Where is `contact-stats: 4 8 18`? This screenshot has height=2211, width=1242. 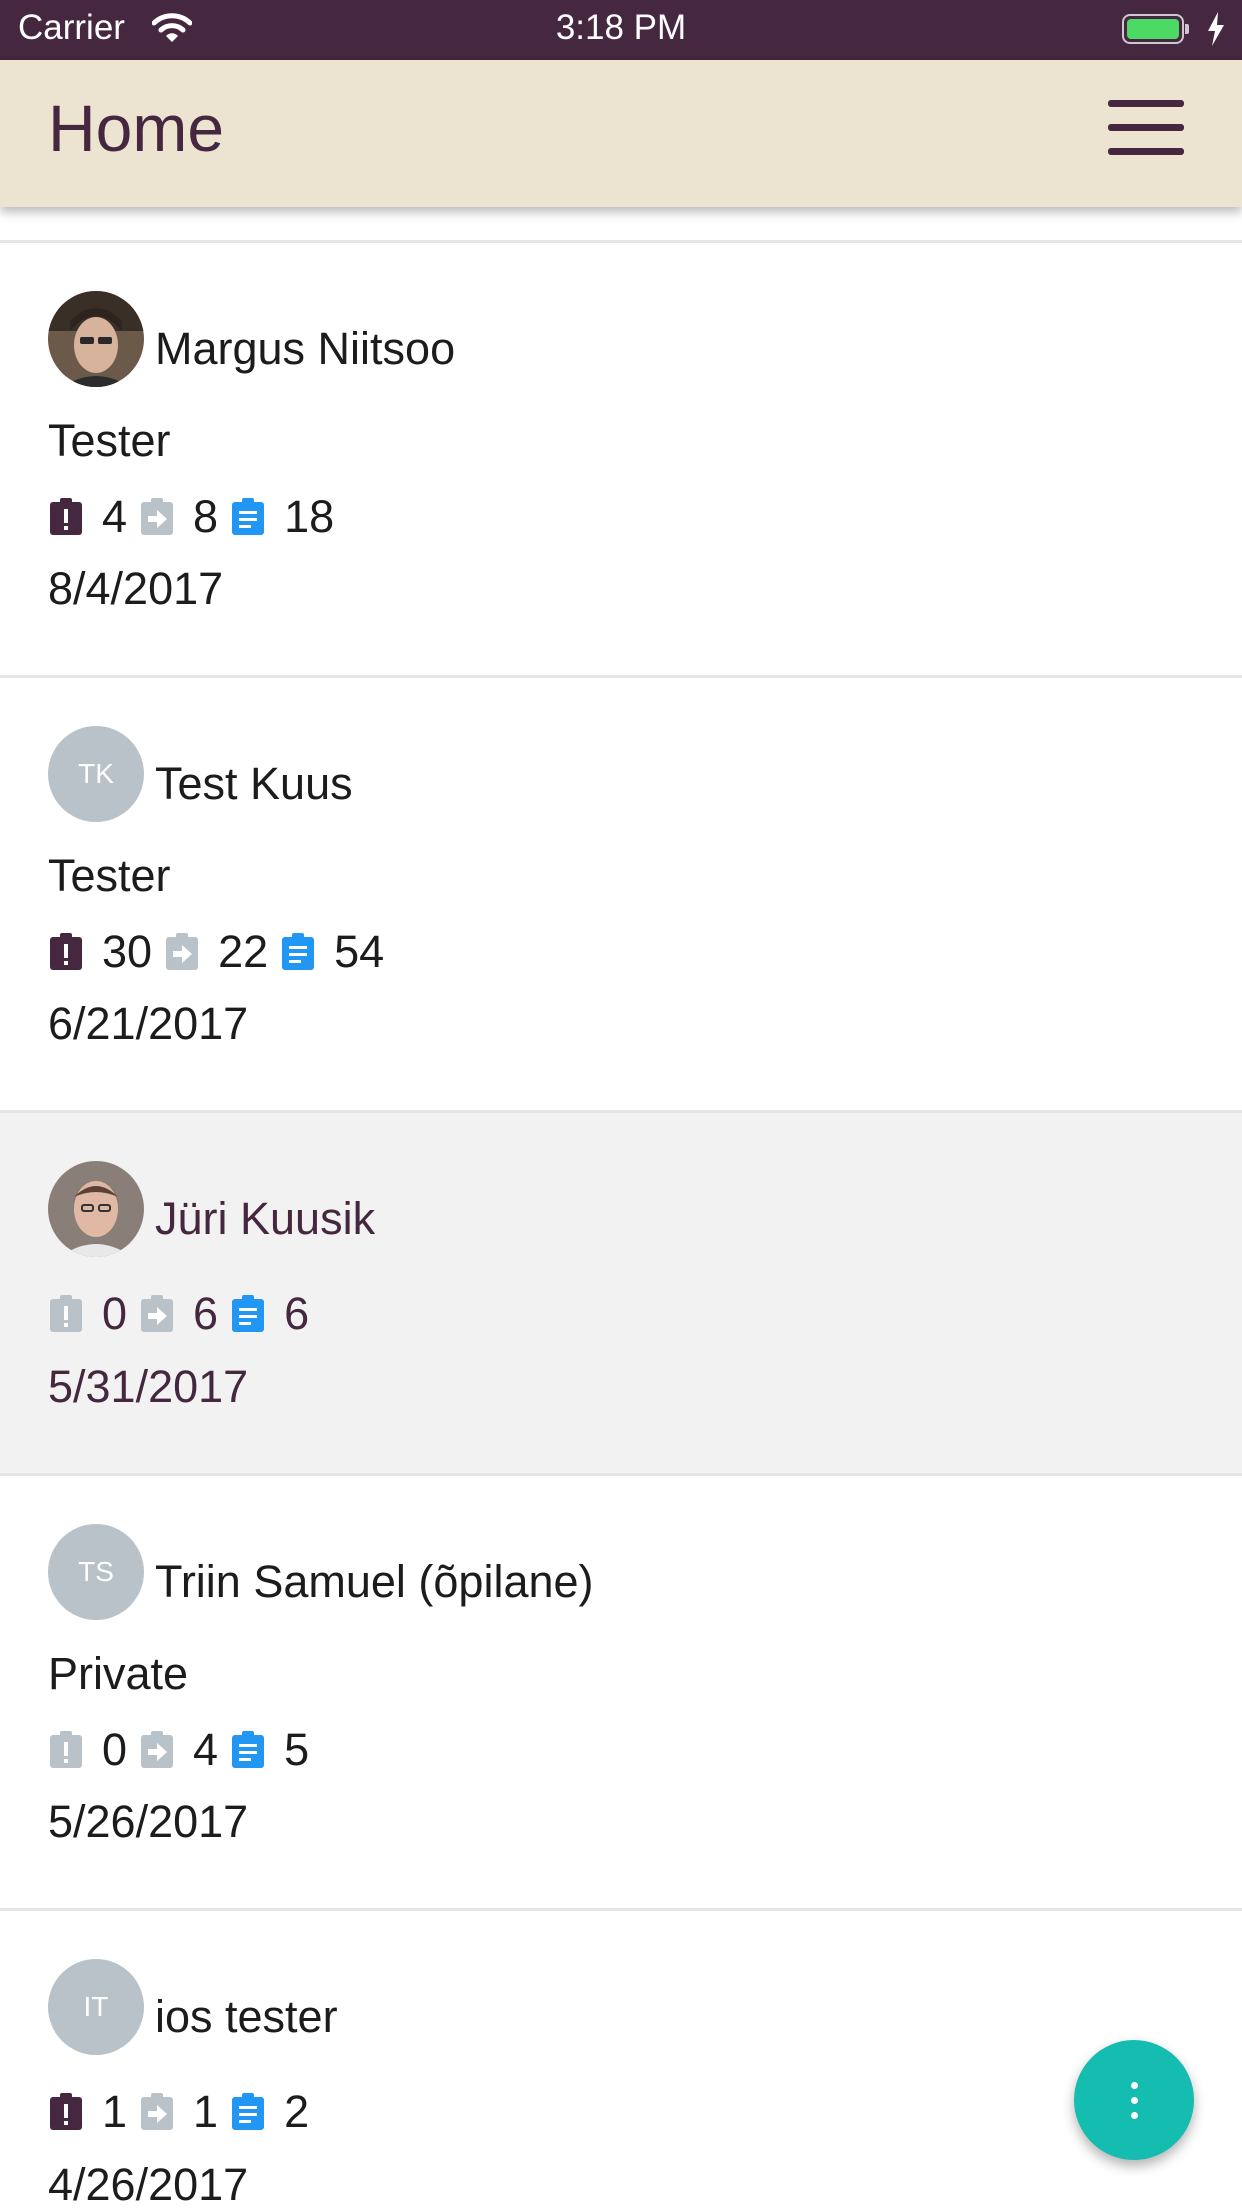
contact-stats: 4 8 18 is located at coordinates (197, 517).